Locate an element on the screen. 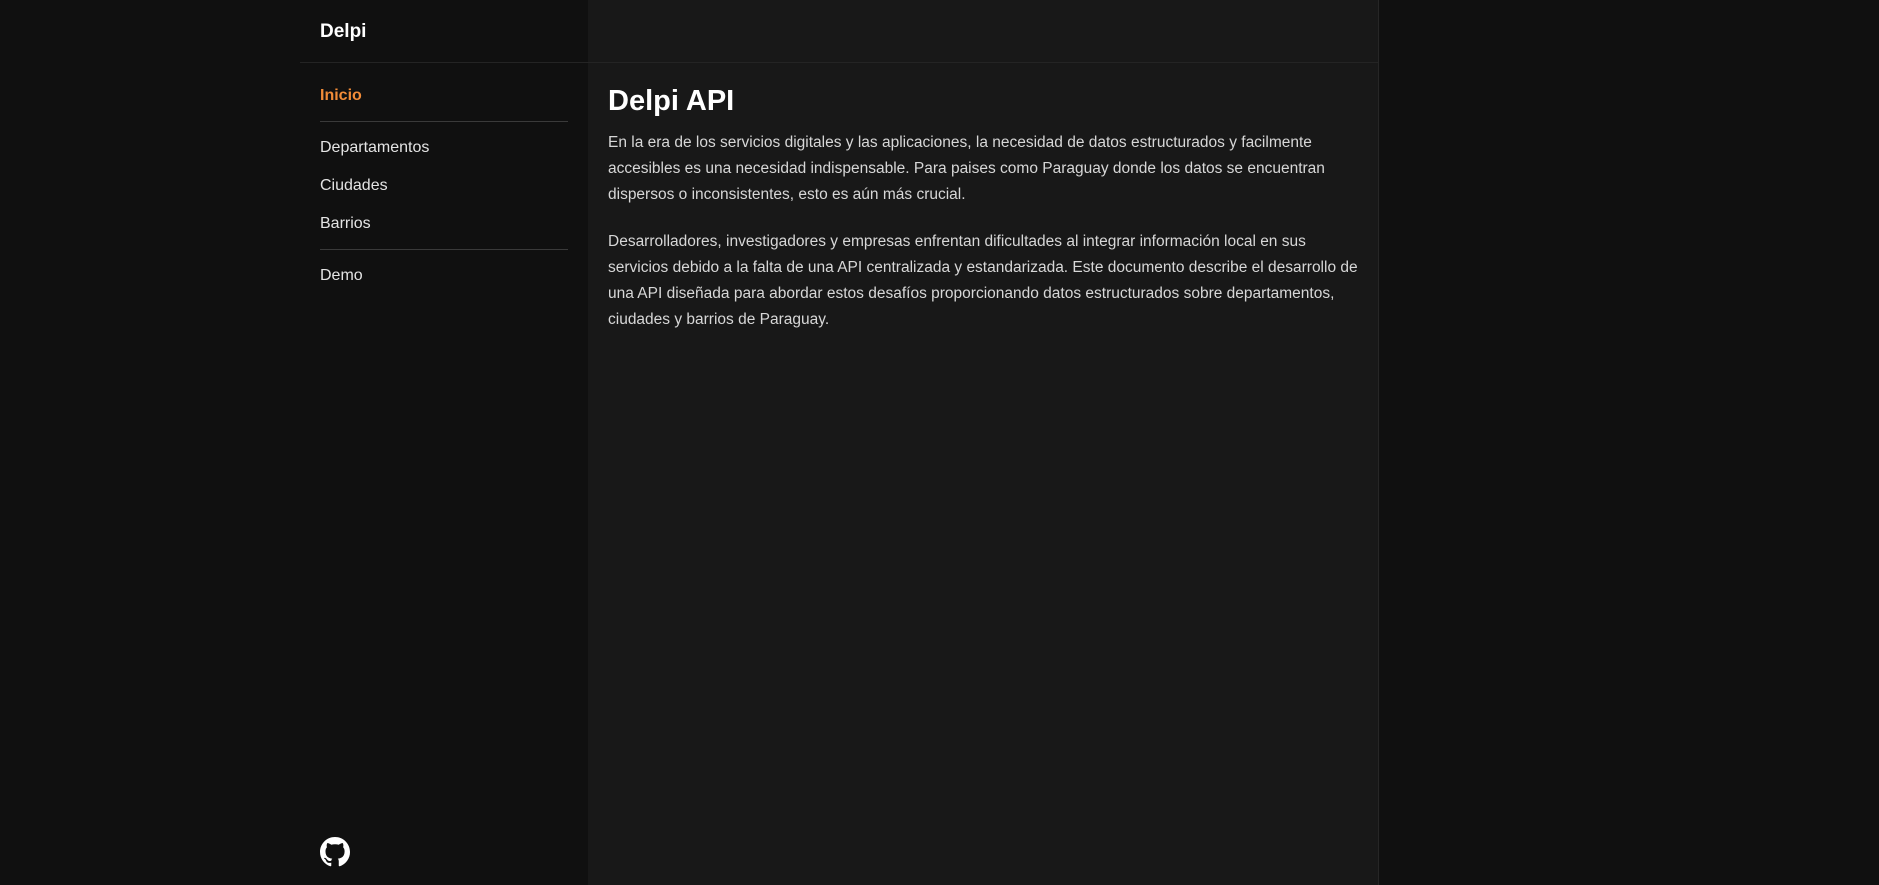  main-header-bar is located at coordinates (983, 31).